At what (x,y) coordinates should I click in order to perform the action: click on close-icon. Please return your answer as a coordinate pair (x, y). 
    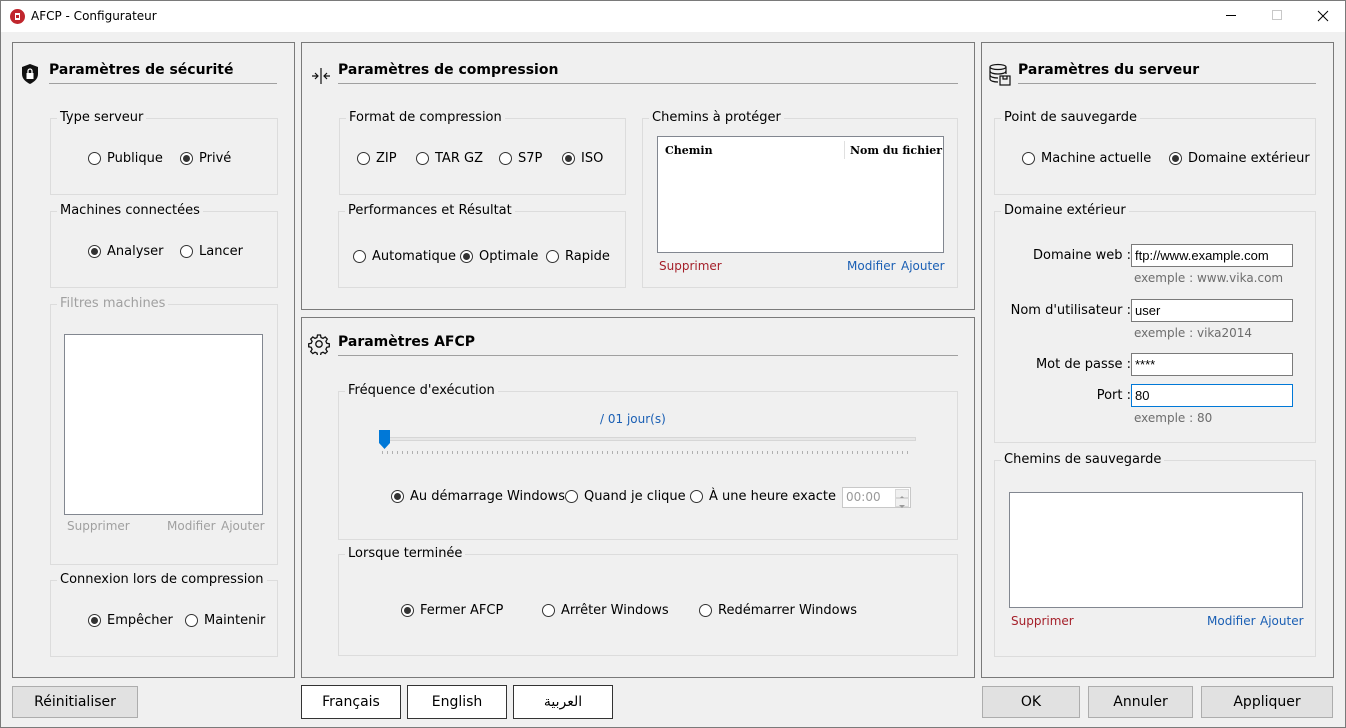
    Looking at the image, I should click on (1323, 16).